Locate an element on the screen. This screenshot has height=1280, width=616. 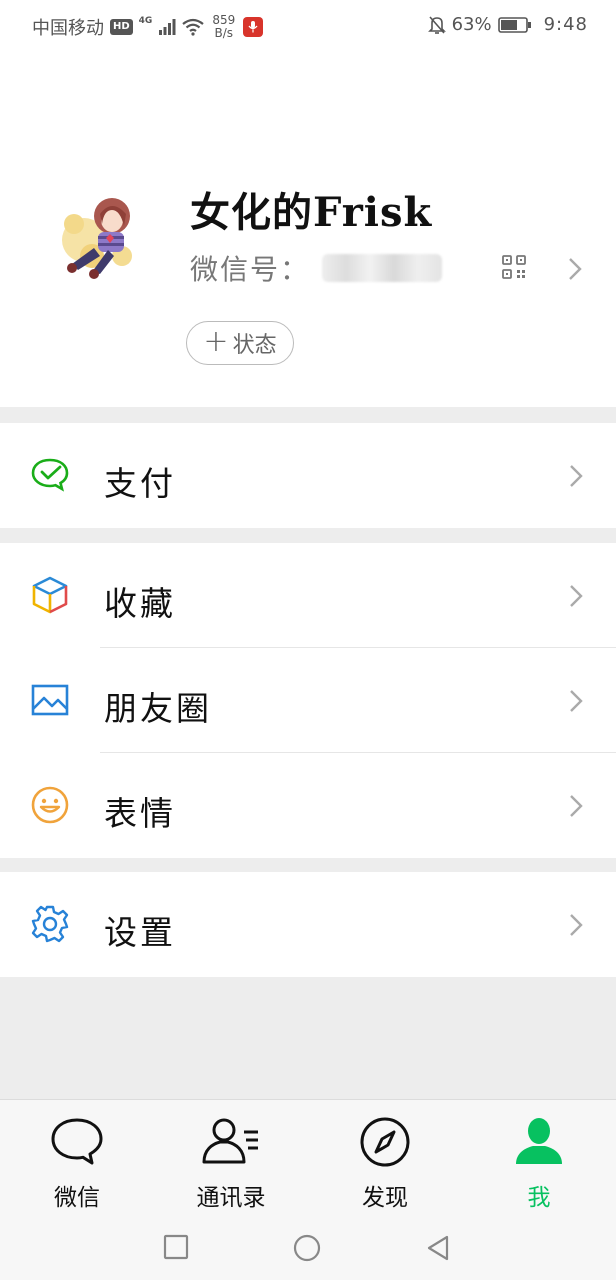
menu-group-settings: 设置 is located at coordinates (308, 924).